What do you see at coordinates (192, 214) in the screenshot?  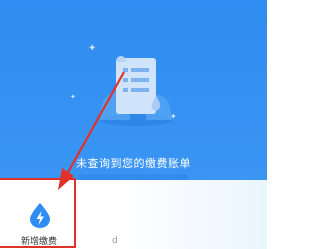 I see `quick-actions-area` at bounding box center [192, 214].